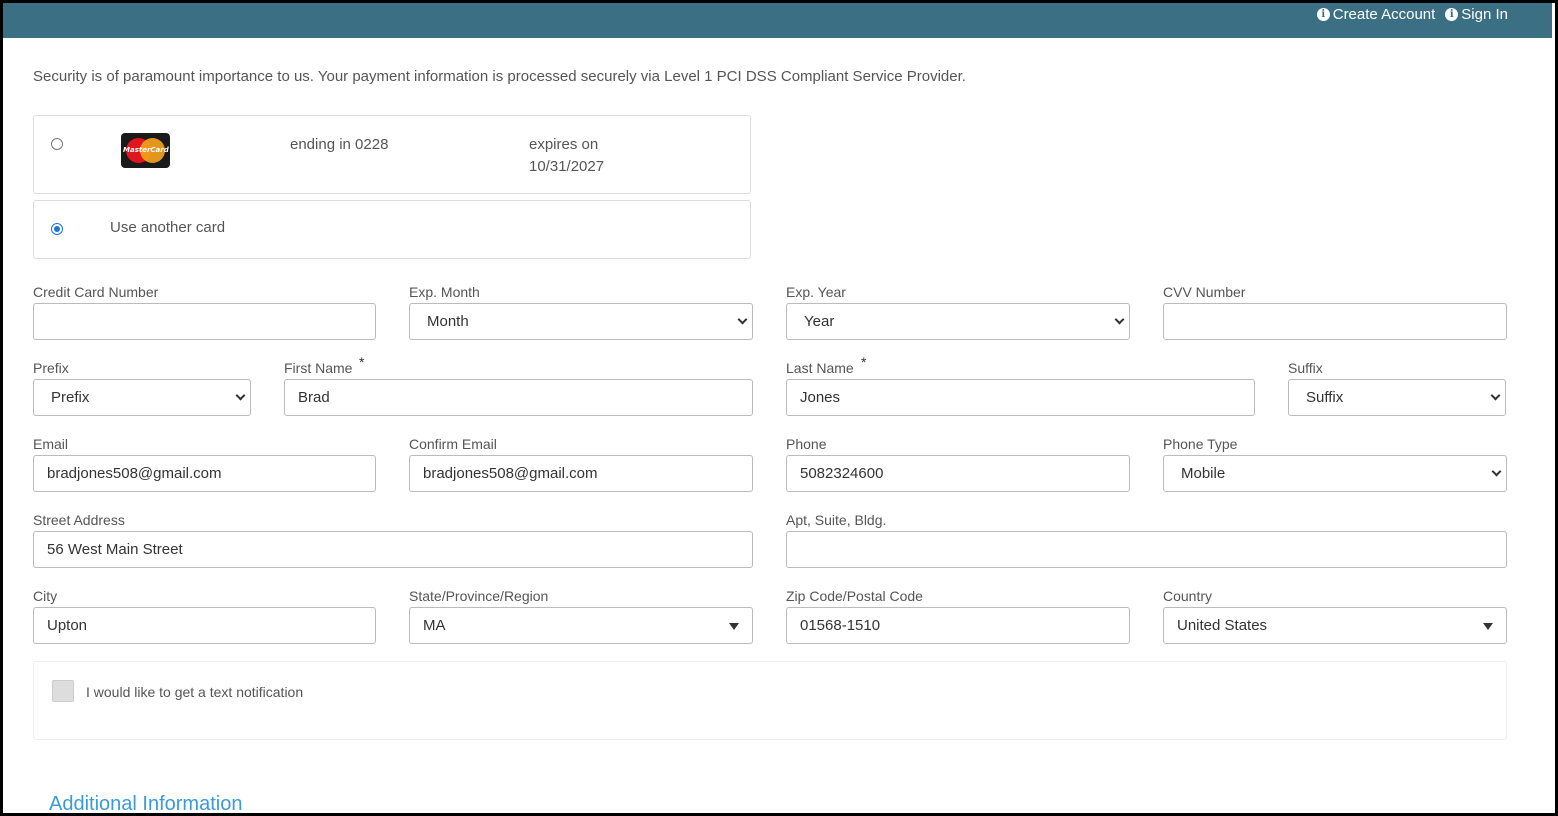  What do you see at coordinates (142, 397) in the screenshot?
I see `prefix-select: Prefix` at bounding box center [142, 397].